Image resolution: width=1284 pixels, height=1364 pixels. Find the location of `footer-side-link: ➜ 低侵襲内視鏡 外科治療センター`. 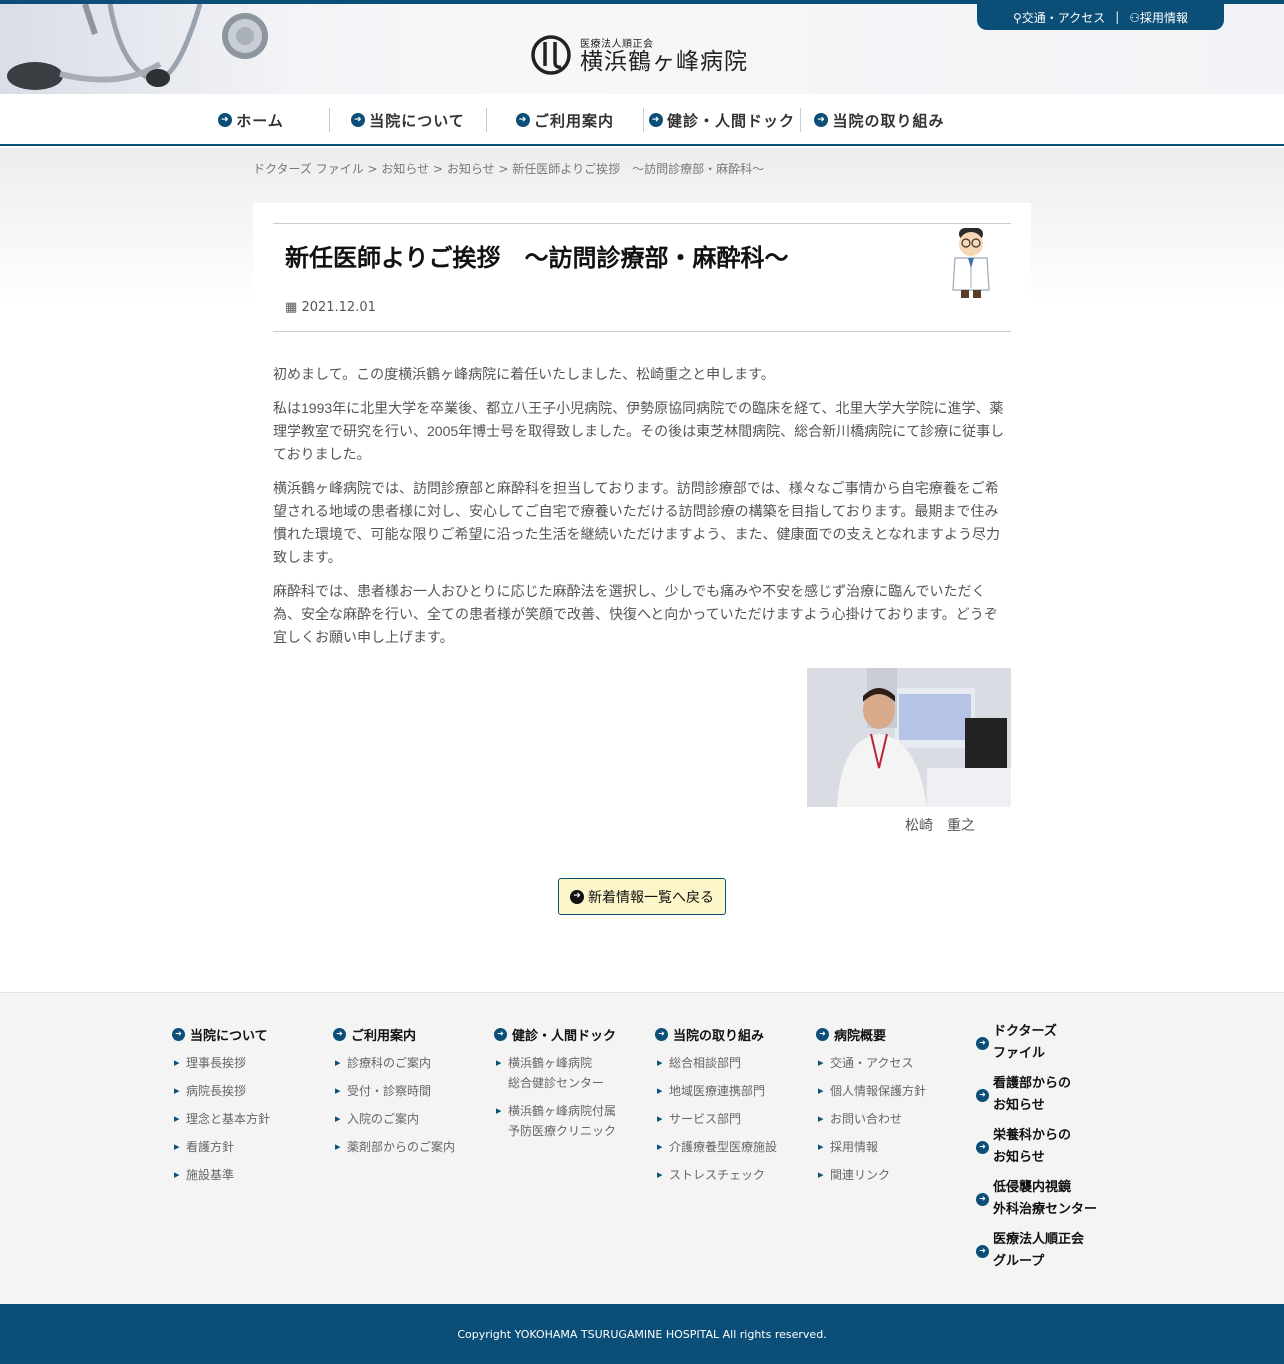

footer-side-link: ➜ 低侵襲内視鏡 外科治療センター is located at coordinates (1036, 1199).